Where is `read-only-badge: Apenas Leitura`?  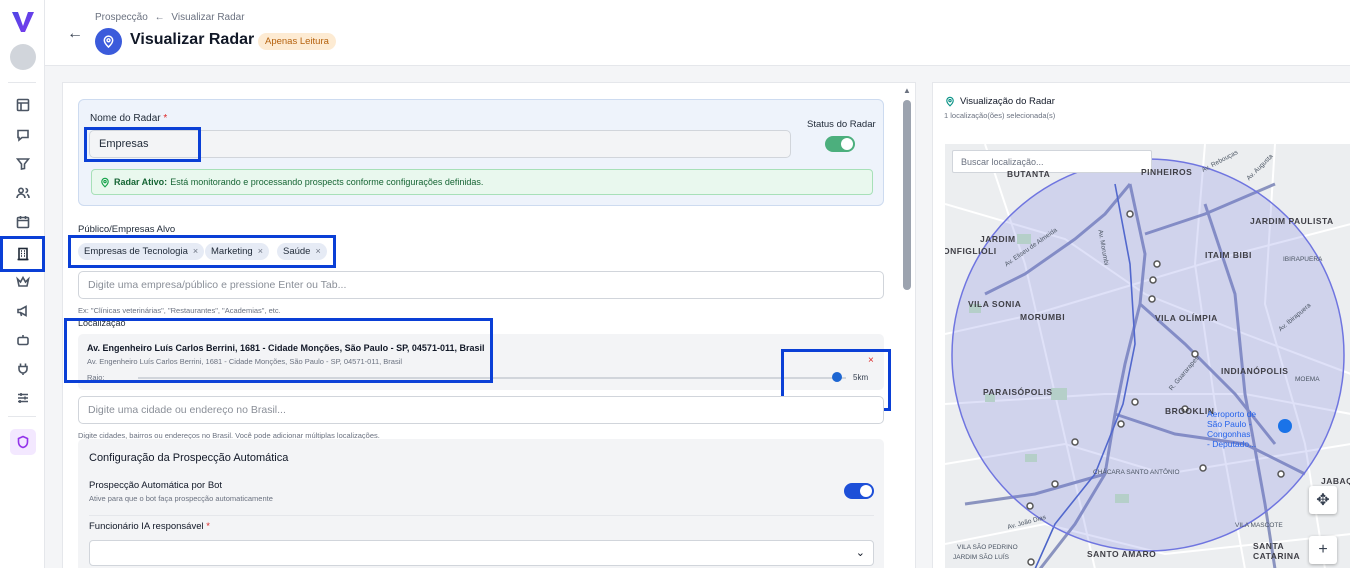 read-only-badge: Apenas Leitura is located at coordinates (297, 41).